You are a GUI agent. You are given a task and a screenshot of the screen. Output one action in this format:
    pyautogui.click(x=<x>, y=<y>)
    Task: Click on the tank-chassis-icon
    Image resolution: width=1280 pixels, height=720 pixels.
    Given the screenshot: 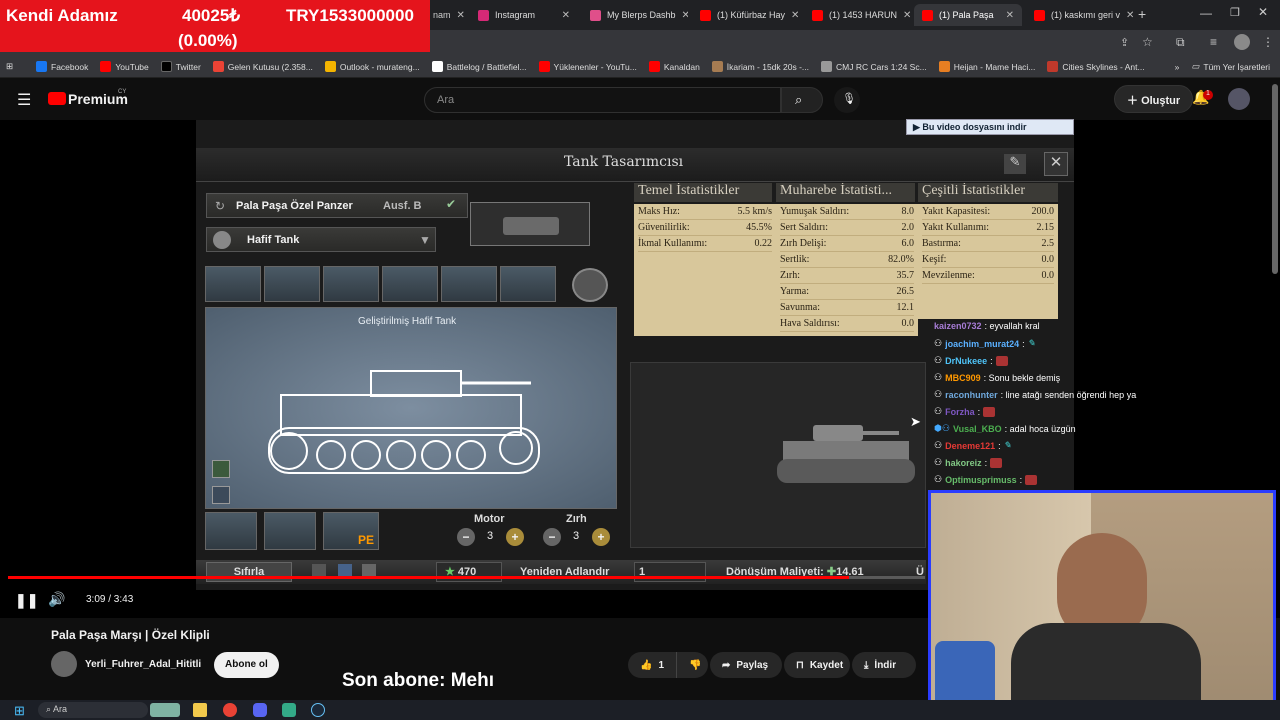 What is the action you would take?
    pyautogui.click(x=590, y=285)
    